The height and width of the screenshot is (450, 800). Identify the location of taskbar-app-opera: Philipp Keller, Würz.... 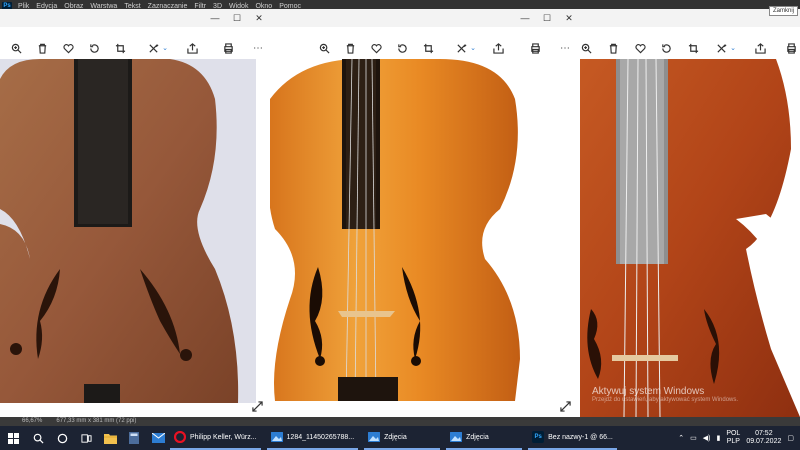
(215, 438).